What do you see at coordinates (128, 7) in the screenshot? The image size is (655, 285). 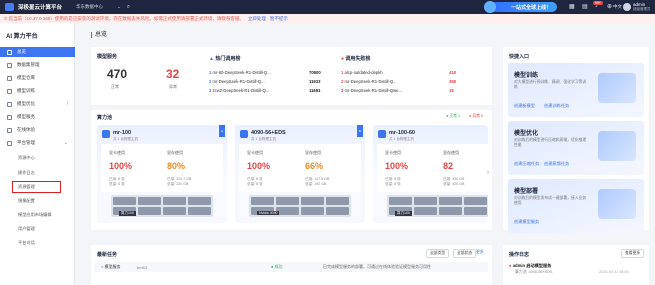 I see `search-icon: ⌕` at bounding box center [128, 7].